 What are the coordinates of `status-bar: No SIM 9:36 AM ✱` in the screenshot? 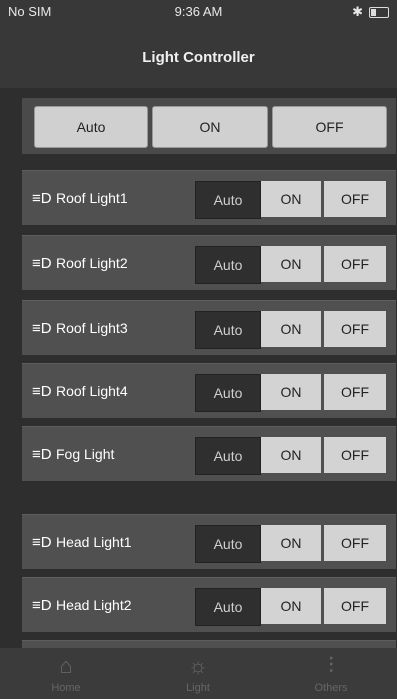 It's located at (198, 12).